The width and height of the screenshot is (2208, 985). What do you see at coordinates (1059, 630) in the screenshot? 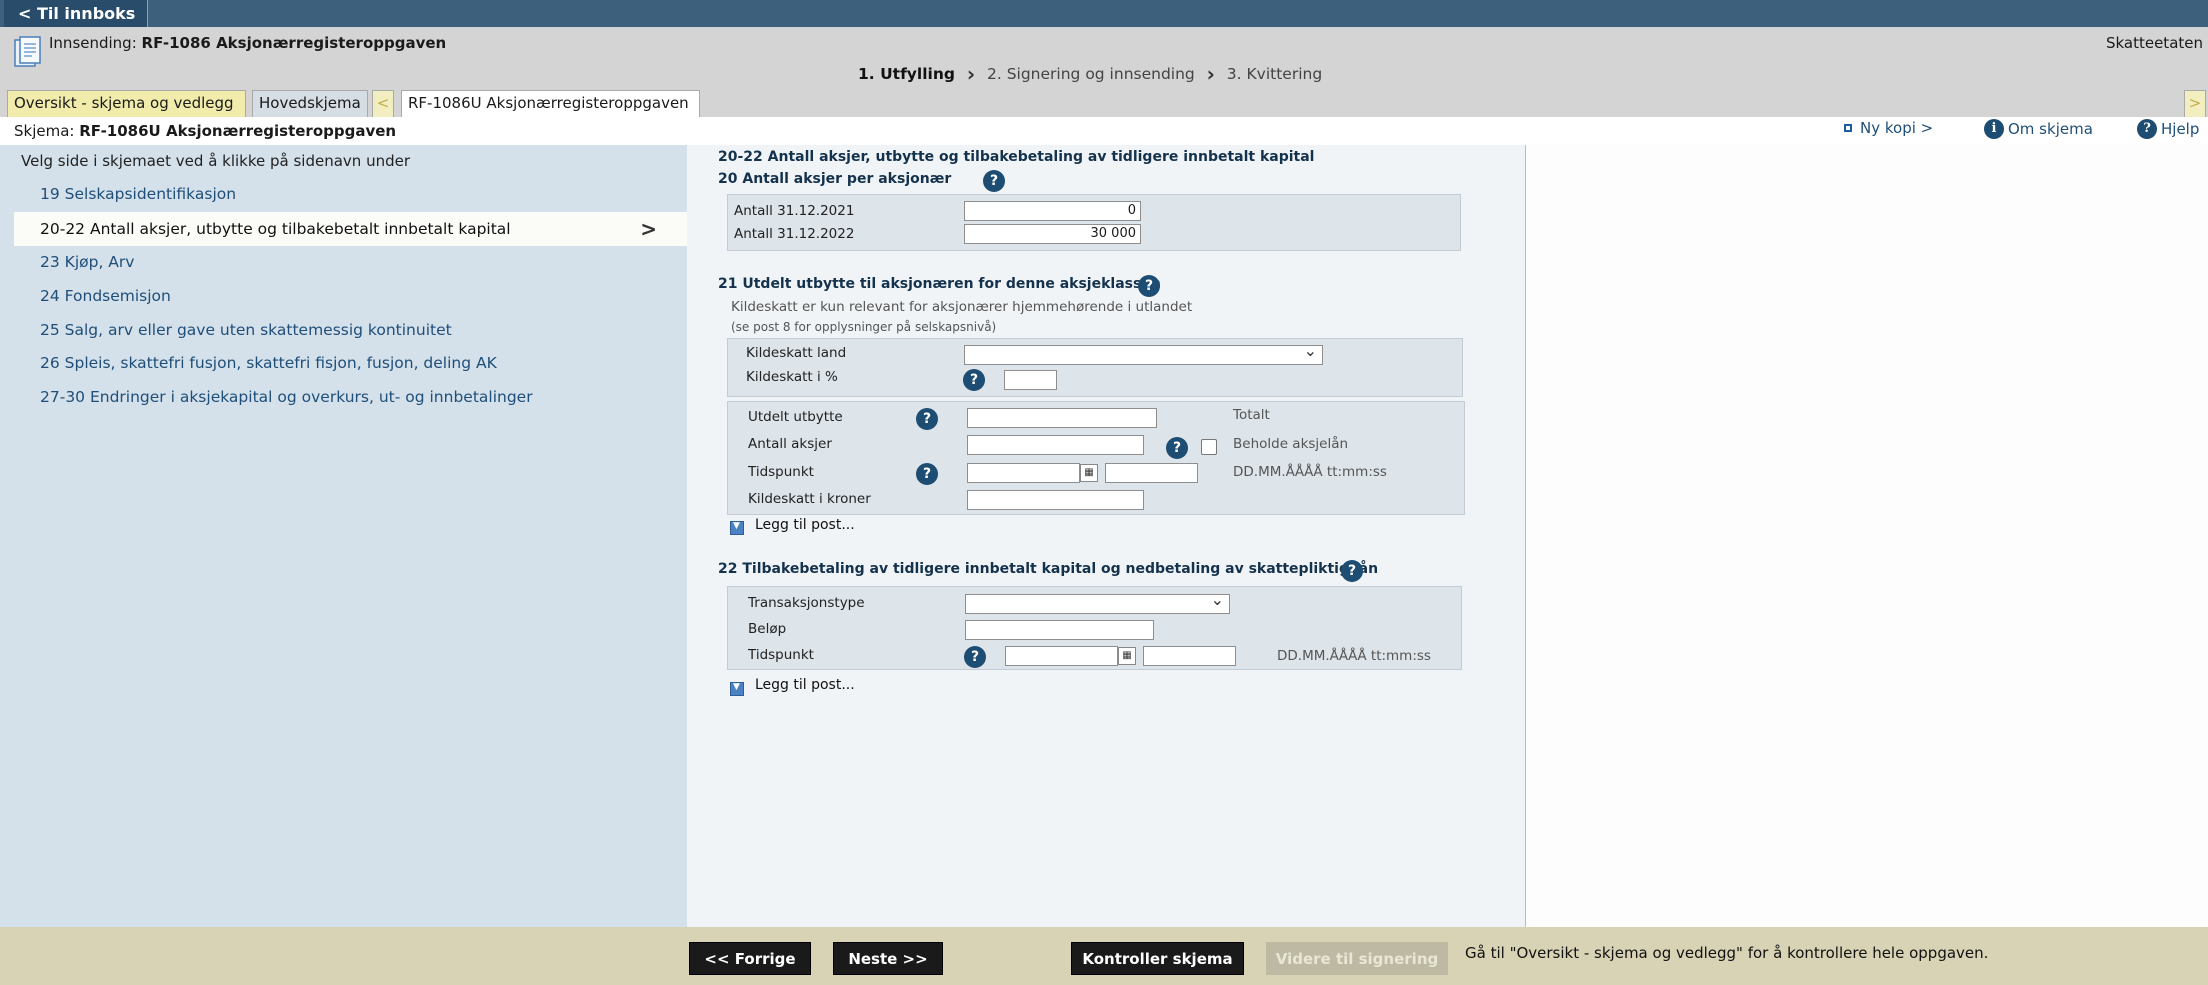
I see `belop-input` at bounding box center [1059, 630].